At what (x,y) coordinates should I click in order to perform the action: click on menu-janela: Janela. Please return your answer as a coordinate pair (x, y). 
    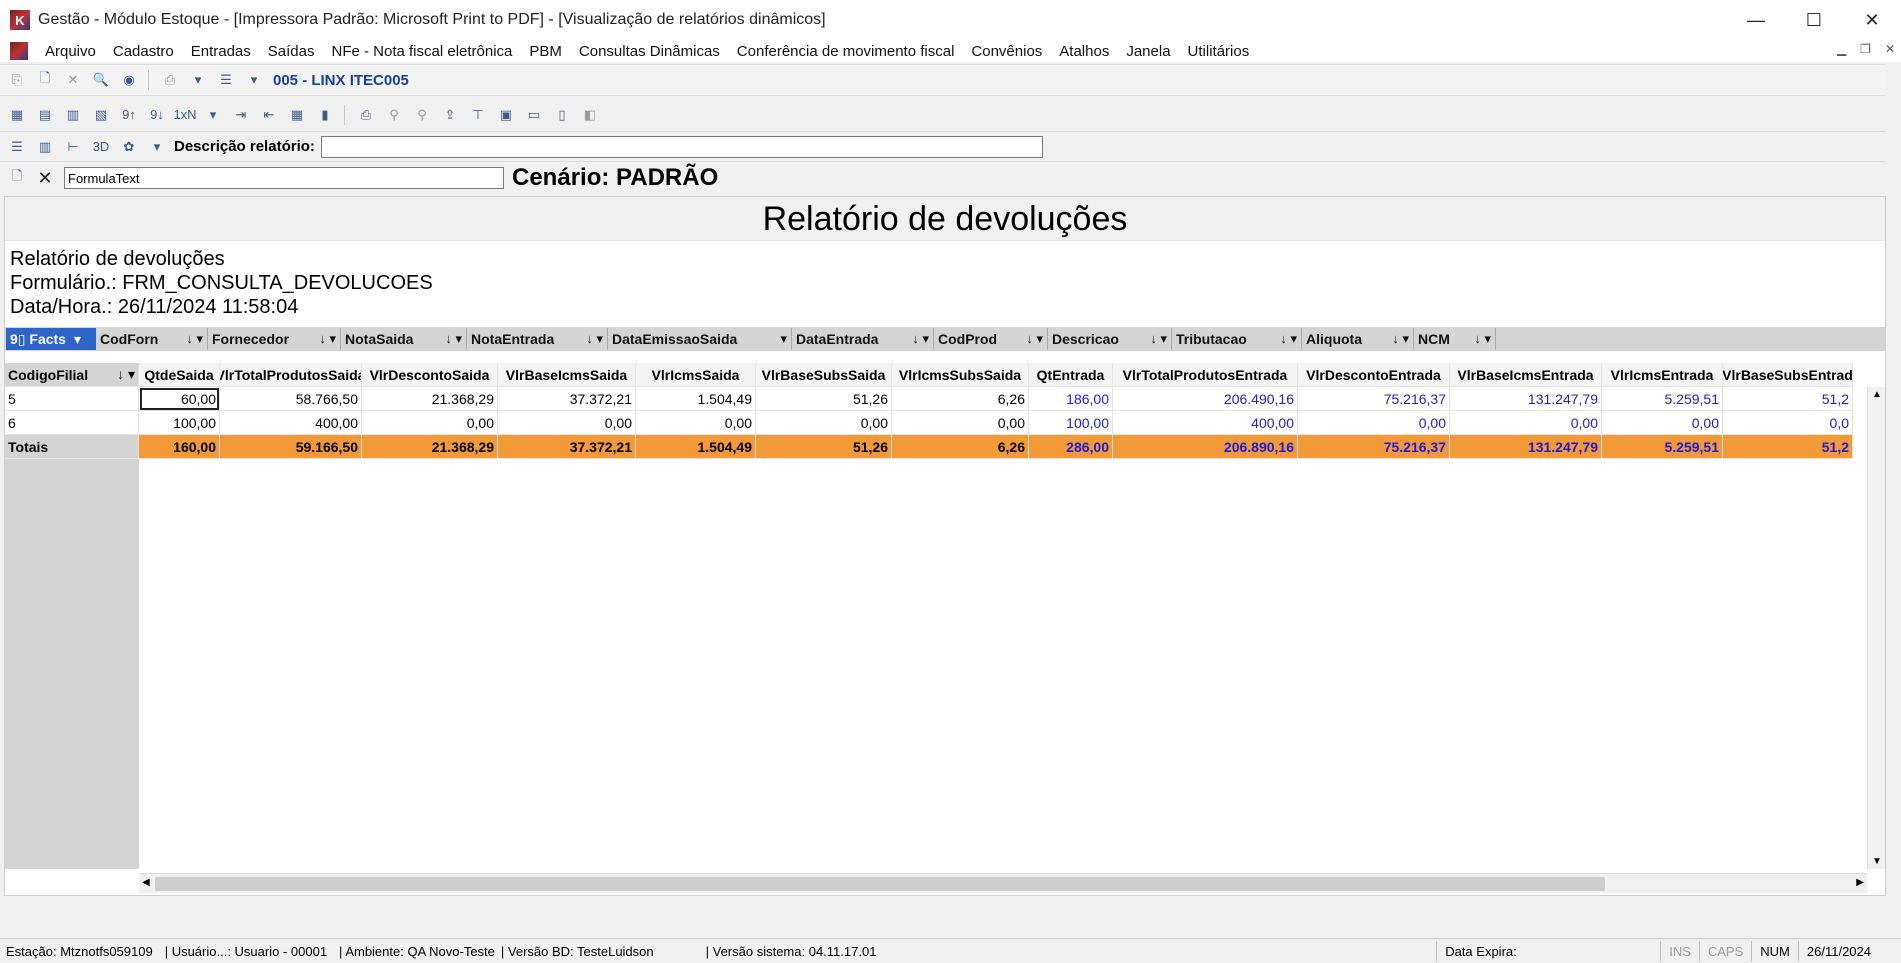
    Looking at the image, I should click on (1148, 51).